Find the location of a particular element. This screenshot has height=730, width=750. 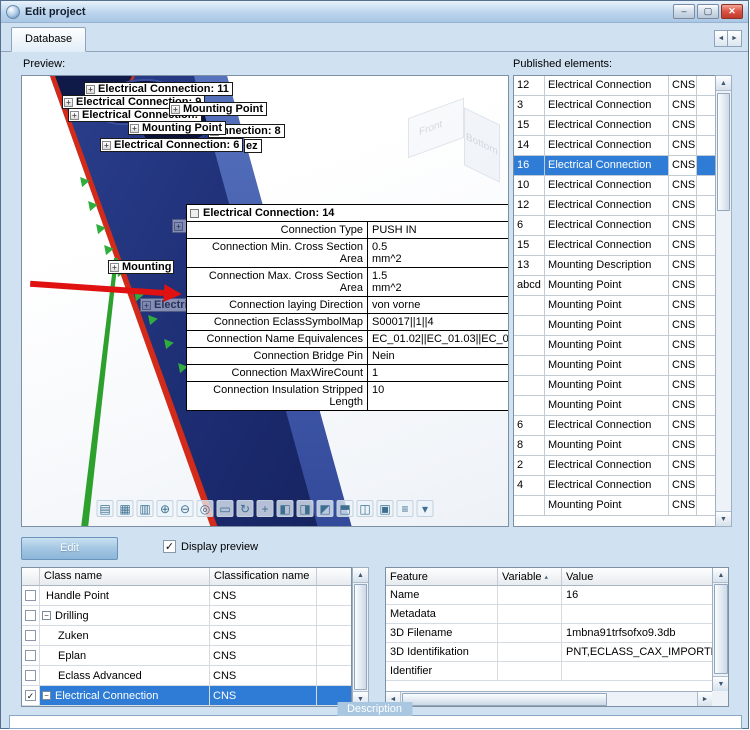

published-element-row: 3 Electrical Connection CNS is located at coordinates (614, 106).